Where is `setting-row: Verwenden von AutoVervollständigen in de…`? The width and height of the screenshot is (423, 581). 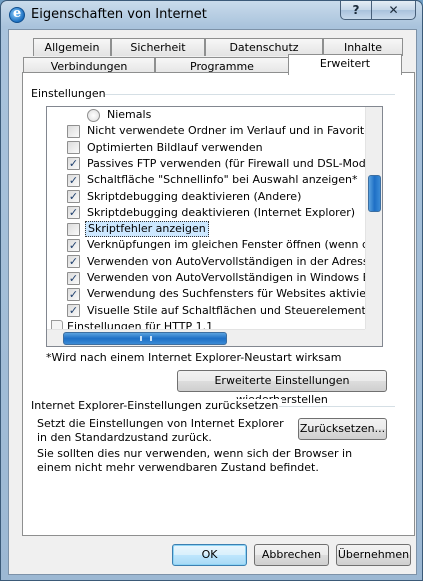
setting-row: Verwenden von AutoVervollständigen in de… is located at coordinates (214, 262).